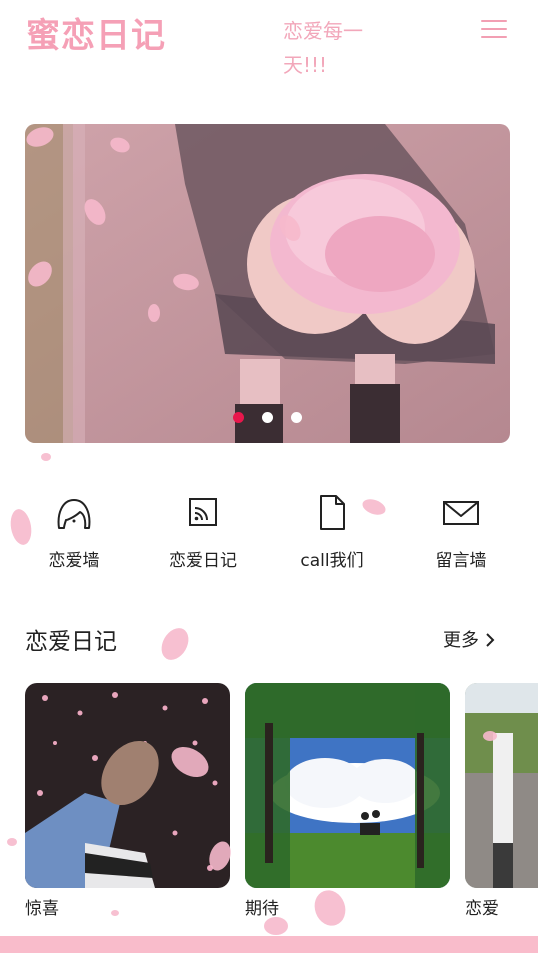 This screenshot has height=953, width=538. I want to click on diary-card: 恋爱, so click(501, 801).